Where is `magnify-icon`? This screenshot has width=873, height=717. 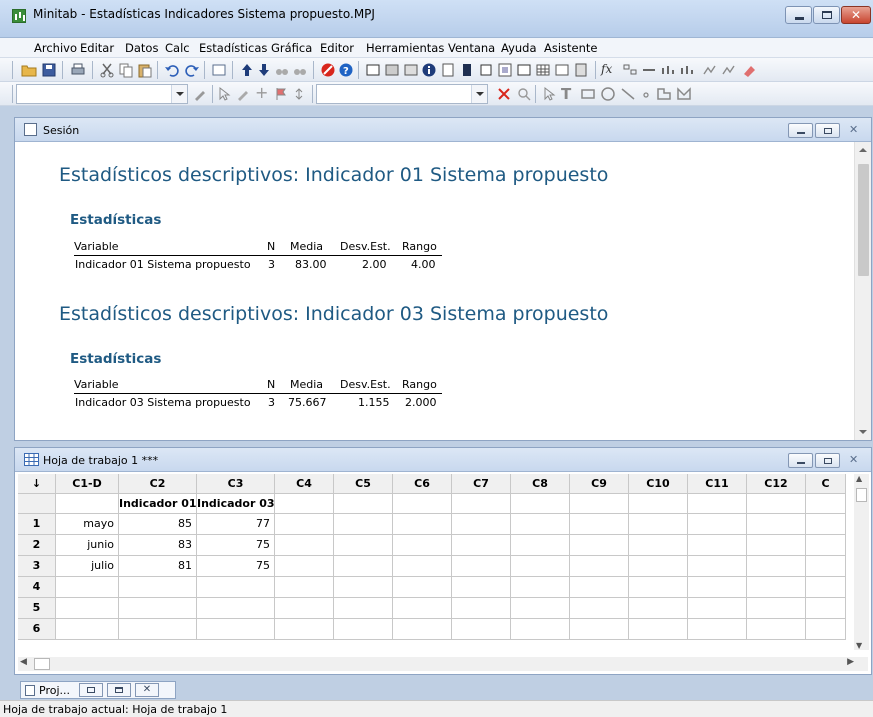
magnify-icon is located at coordinates (524, 94).